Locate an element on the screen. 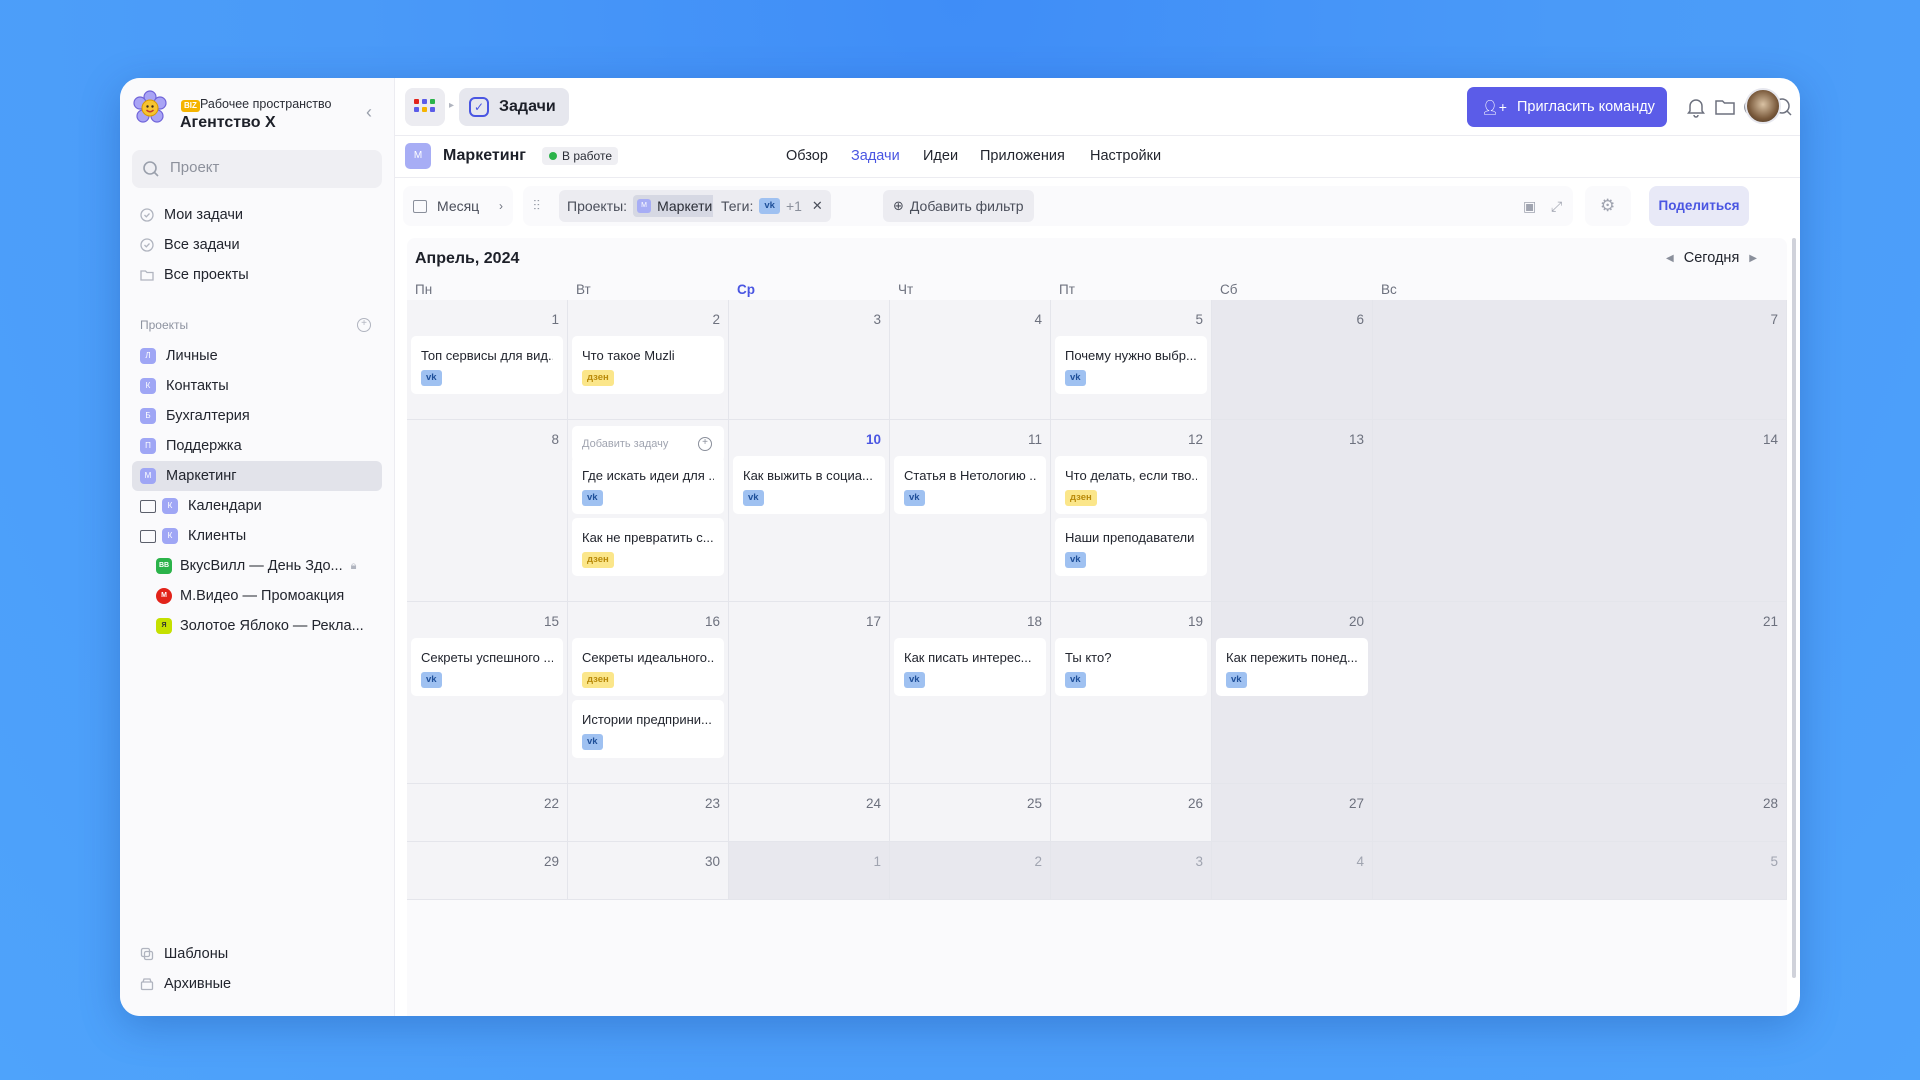 The width and height of the screenshot is (1920, 1080). nav-templates: Шаблоны is located at coordinates (257, 954).